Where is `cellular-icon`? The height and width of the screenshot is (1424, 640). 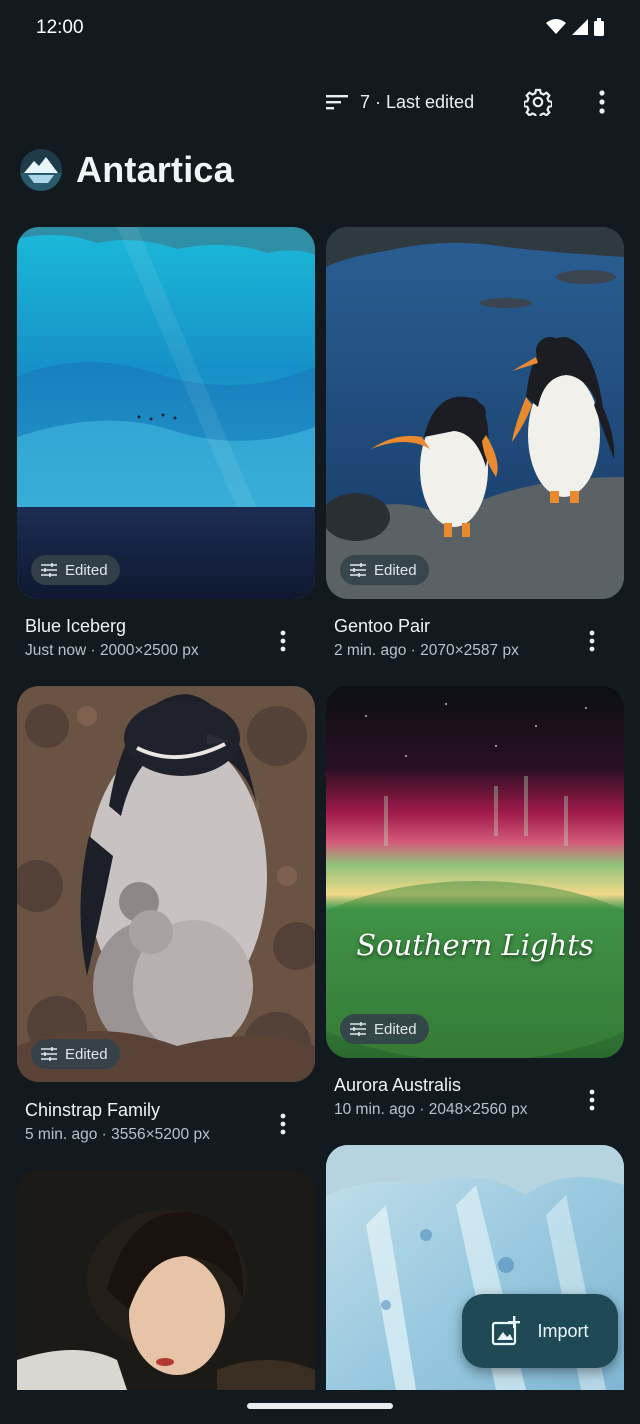 cellular-icon is located at coordinates (580, 27).